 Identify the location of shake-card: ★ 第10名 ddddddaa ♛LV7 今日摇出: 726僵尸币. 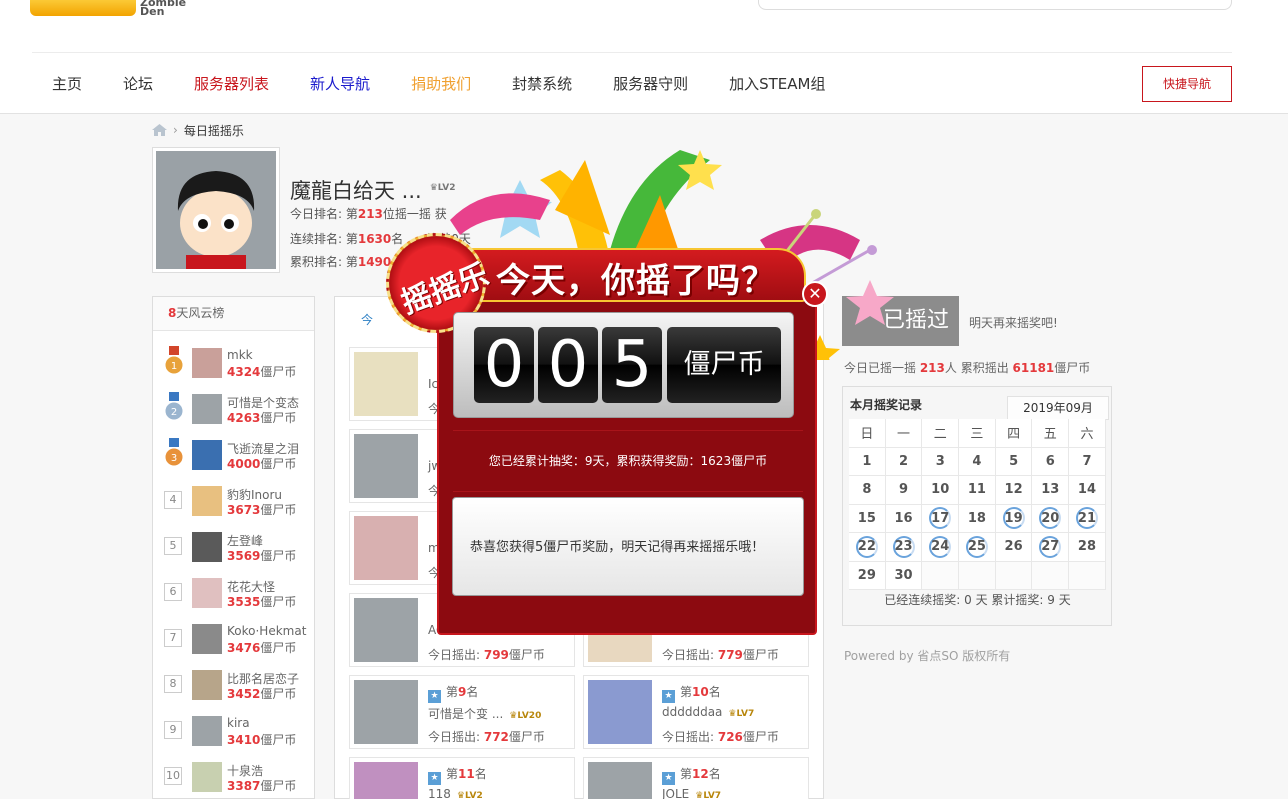
(696, 712).